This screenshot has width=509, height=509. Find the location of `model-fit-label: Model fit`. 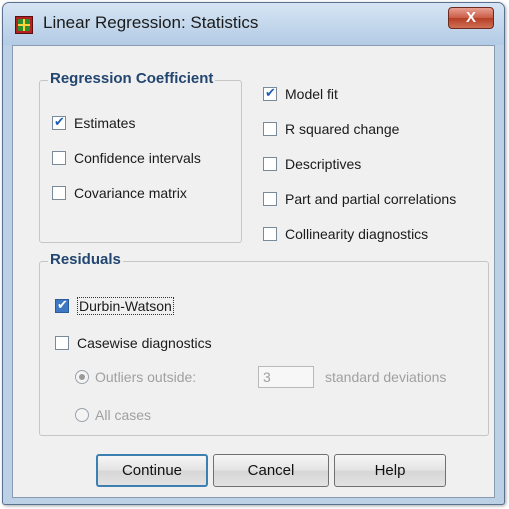

model-fit-label: Model fit is located at coordinates (311, 94).